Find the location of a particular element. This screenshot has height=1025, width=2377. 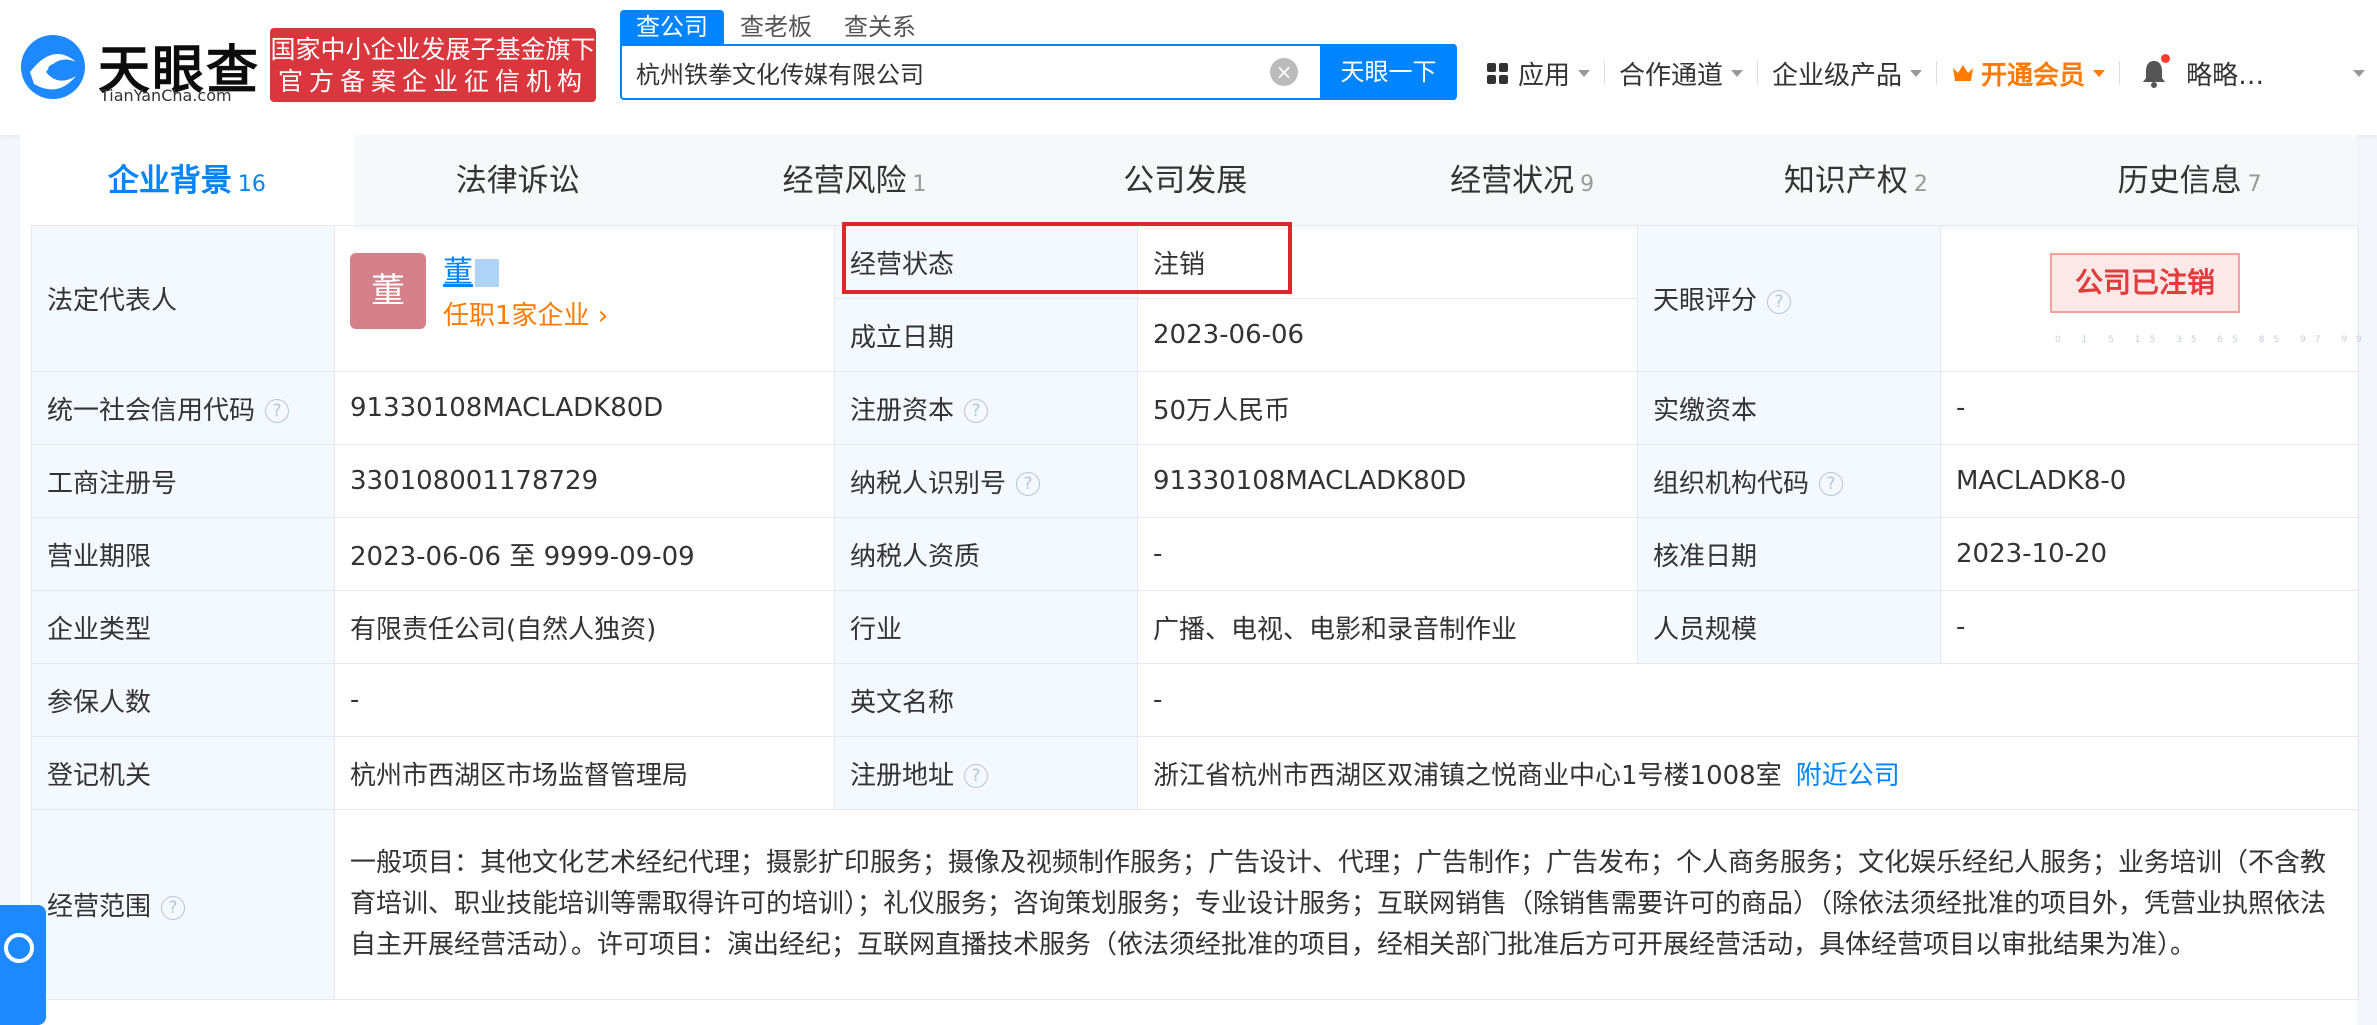

nav-partner: 合作通道 is located at coordinates (1681, 73).